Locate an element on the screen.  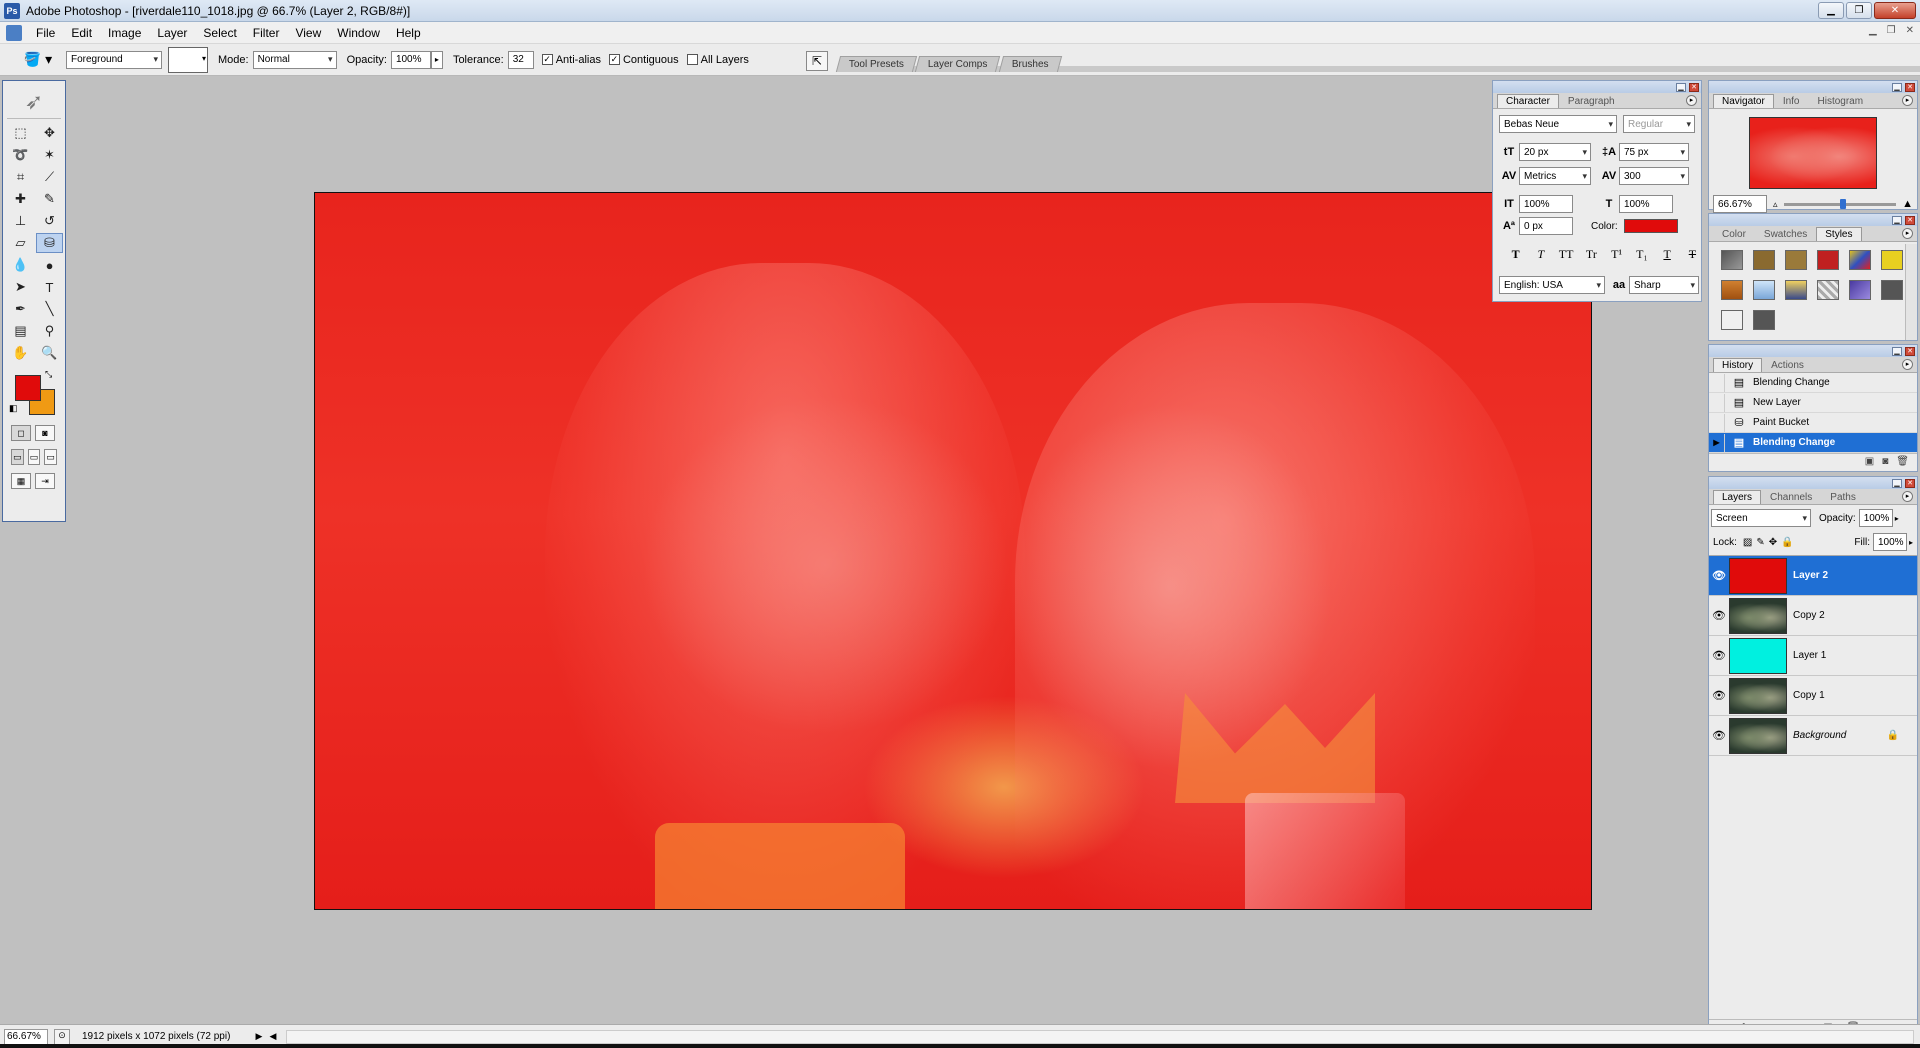
menu-select: Select is located at coordinates (219, 33).